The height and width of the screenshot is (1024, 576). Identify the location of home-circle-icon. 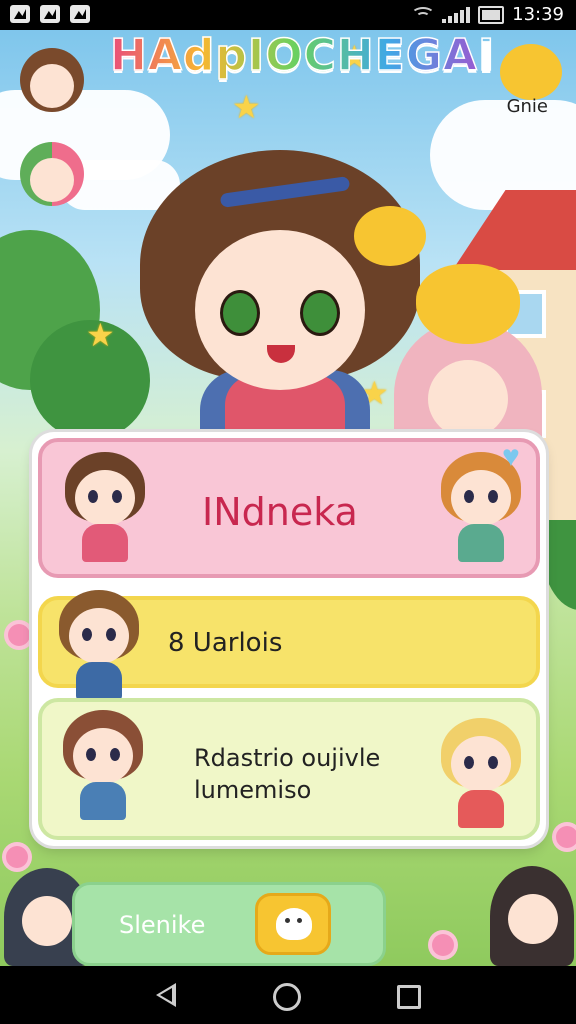
(287, 997).